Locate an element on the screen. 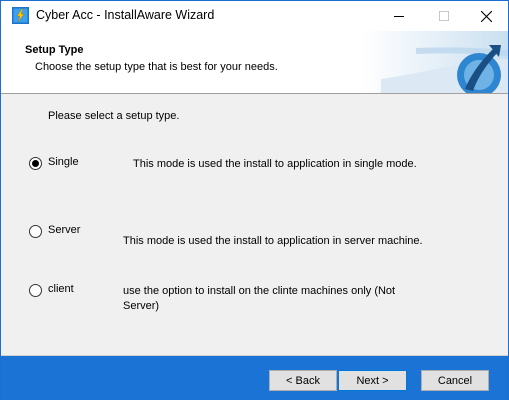  cancel-button: Cancel is located at coordinates (455, 380).